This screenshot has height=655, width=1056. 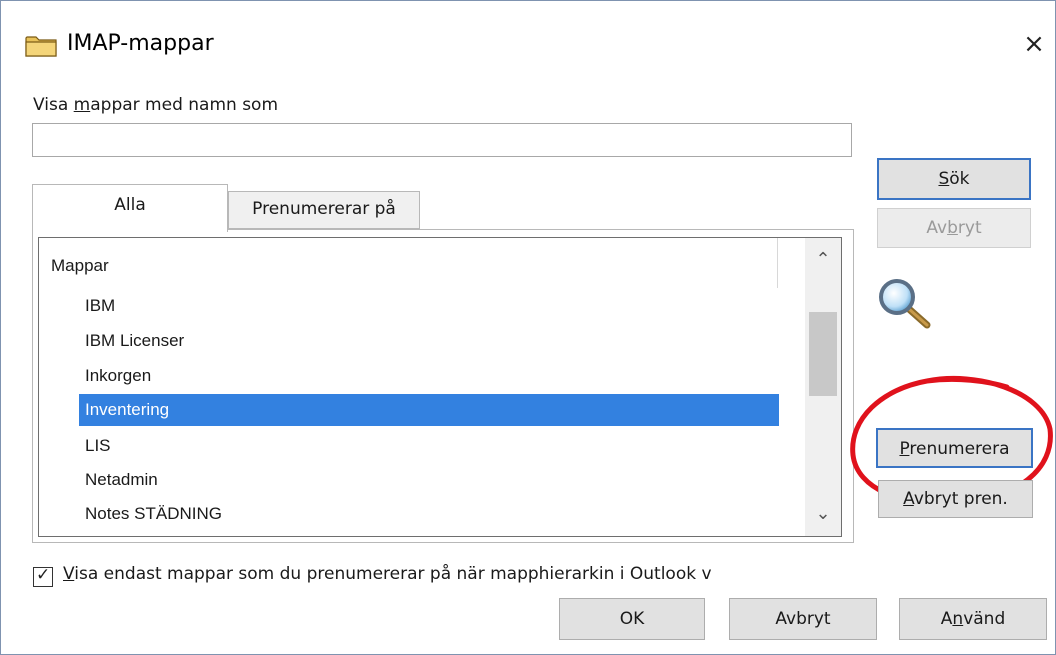 I want to click on folder-item-inkorgen: Inkorgen, so click(x=429, y=376).